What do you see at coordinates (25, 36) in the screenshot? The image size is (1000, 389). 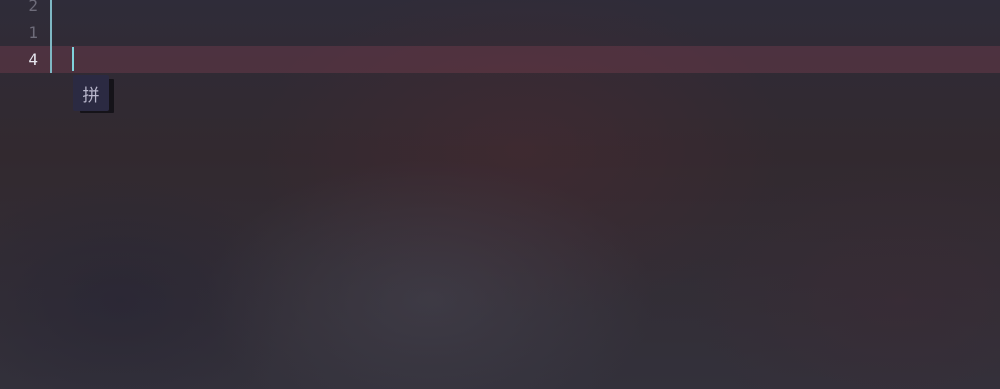 I see `line-number-gutter: 2 1 4` at bounding box center [25, 36].